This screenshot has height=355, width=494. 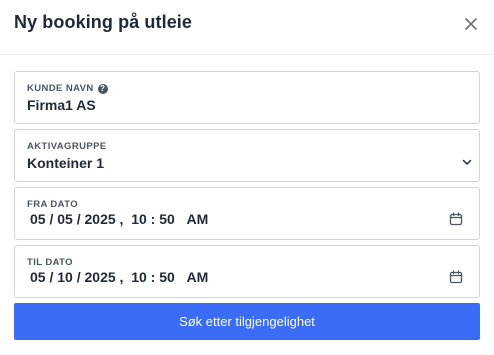 What do you see at coordinates (247, 213) in the screenshot?
I see `from-date-field: FRA DATO 05 / 05 / 2025 , 10 : 50 AM` at bounding box center [247, 213].